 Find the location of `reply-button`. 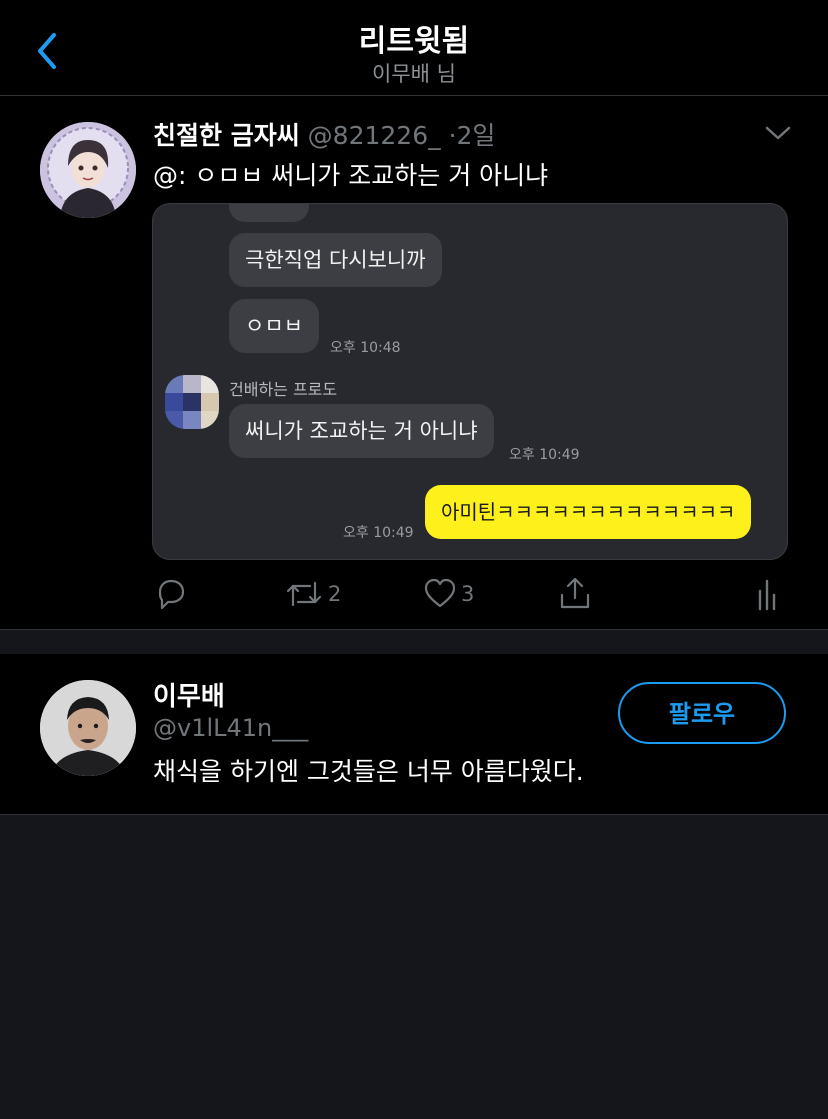

reply-button is located at coordinates (171, 594).